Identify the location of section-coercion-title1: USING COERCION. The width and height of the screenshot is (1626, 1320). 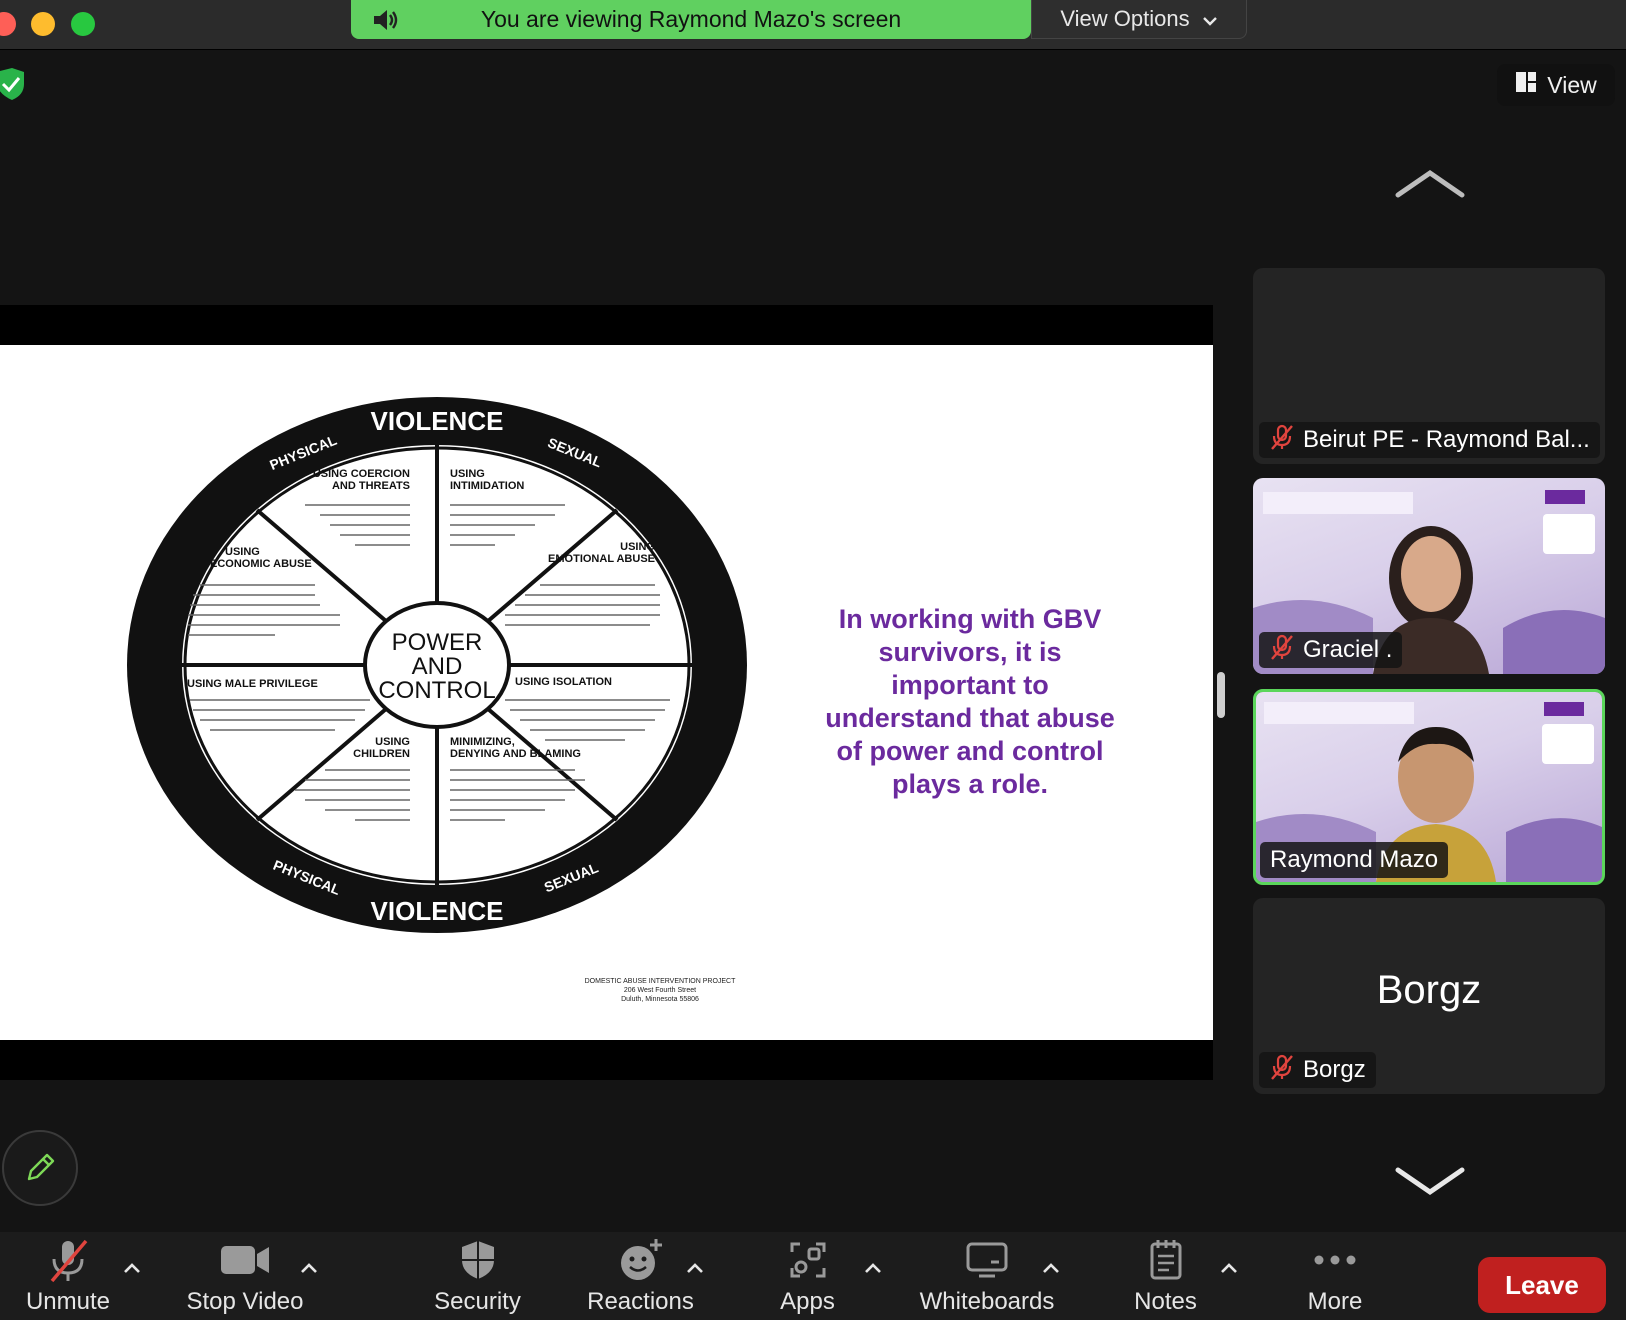
(361, 474).